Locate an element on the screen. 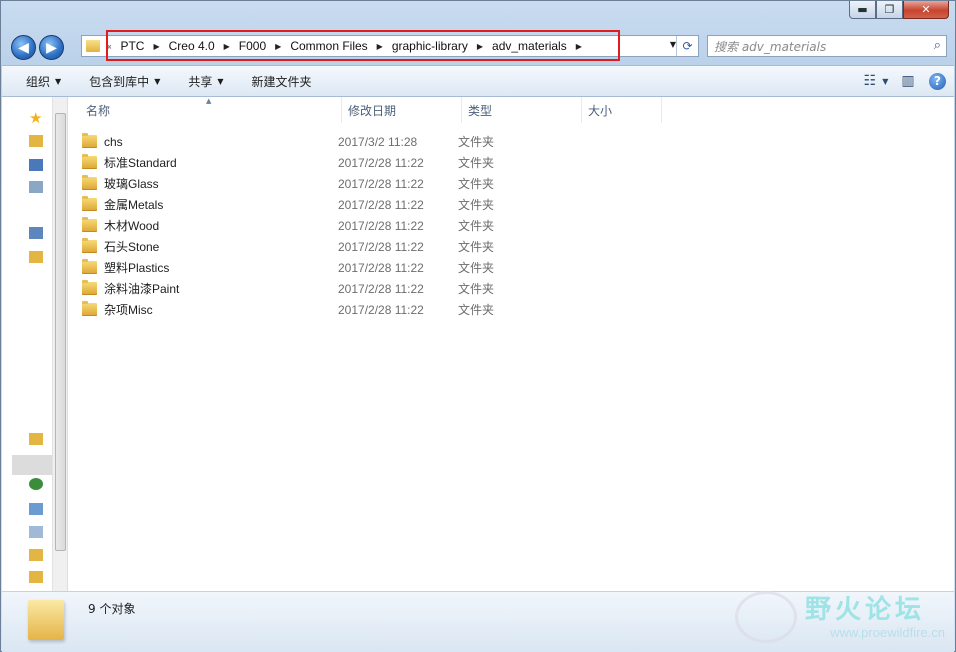 The height and width of the screenshot is (652, 956). help-icon: ? is located at coordinates (937, 81).